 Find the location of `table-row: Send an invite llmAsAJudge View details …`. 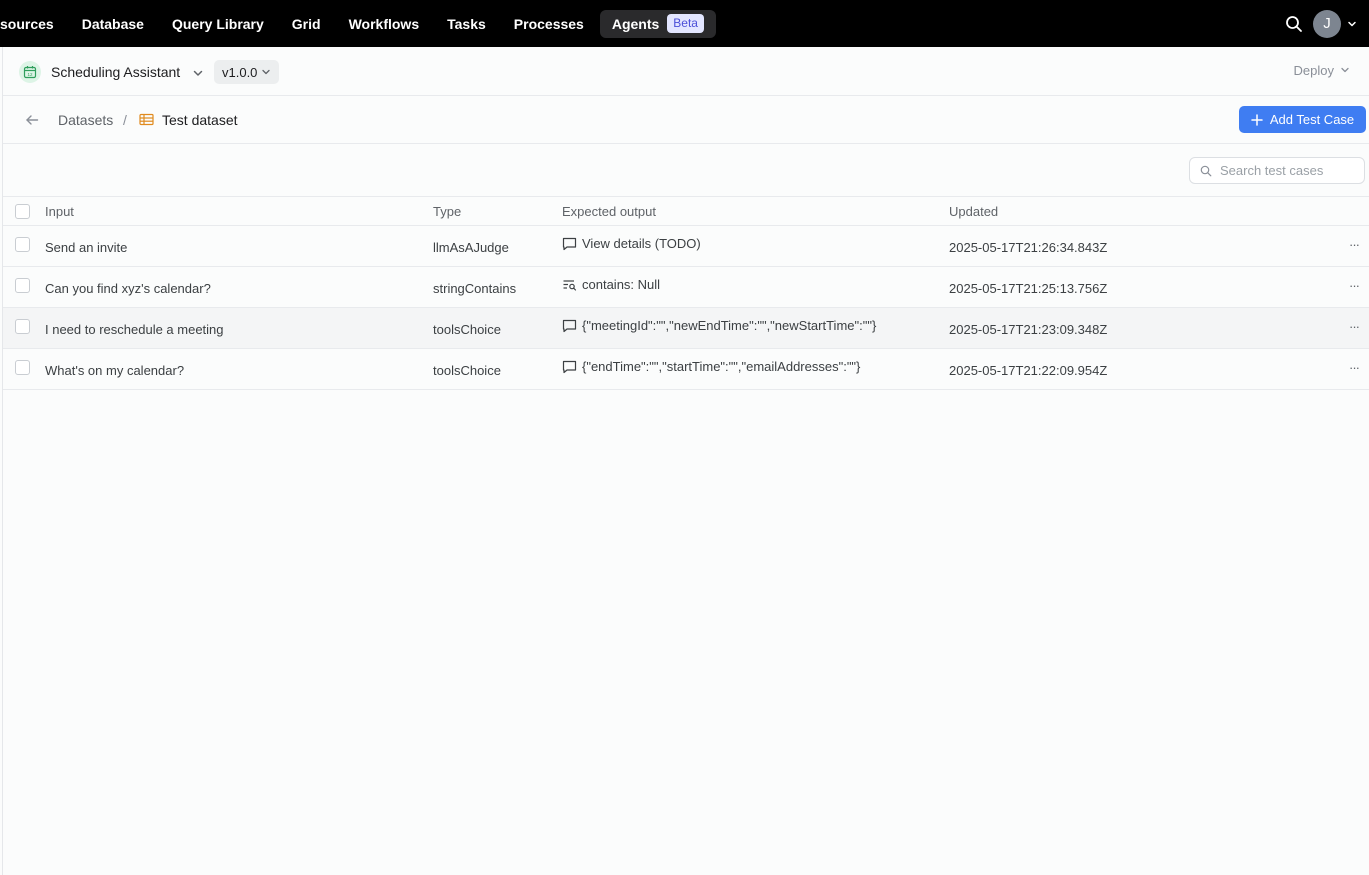

table-row: Send an invite llmAsAJudge View details … is located at coordinates (686, 246).